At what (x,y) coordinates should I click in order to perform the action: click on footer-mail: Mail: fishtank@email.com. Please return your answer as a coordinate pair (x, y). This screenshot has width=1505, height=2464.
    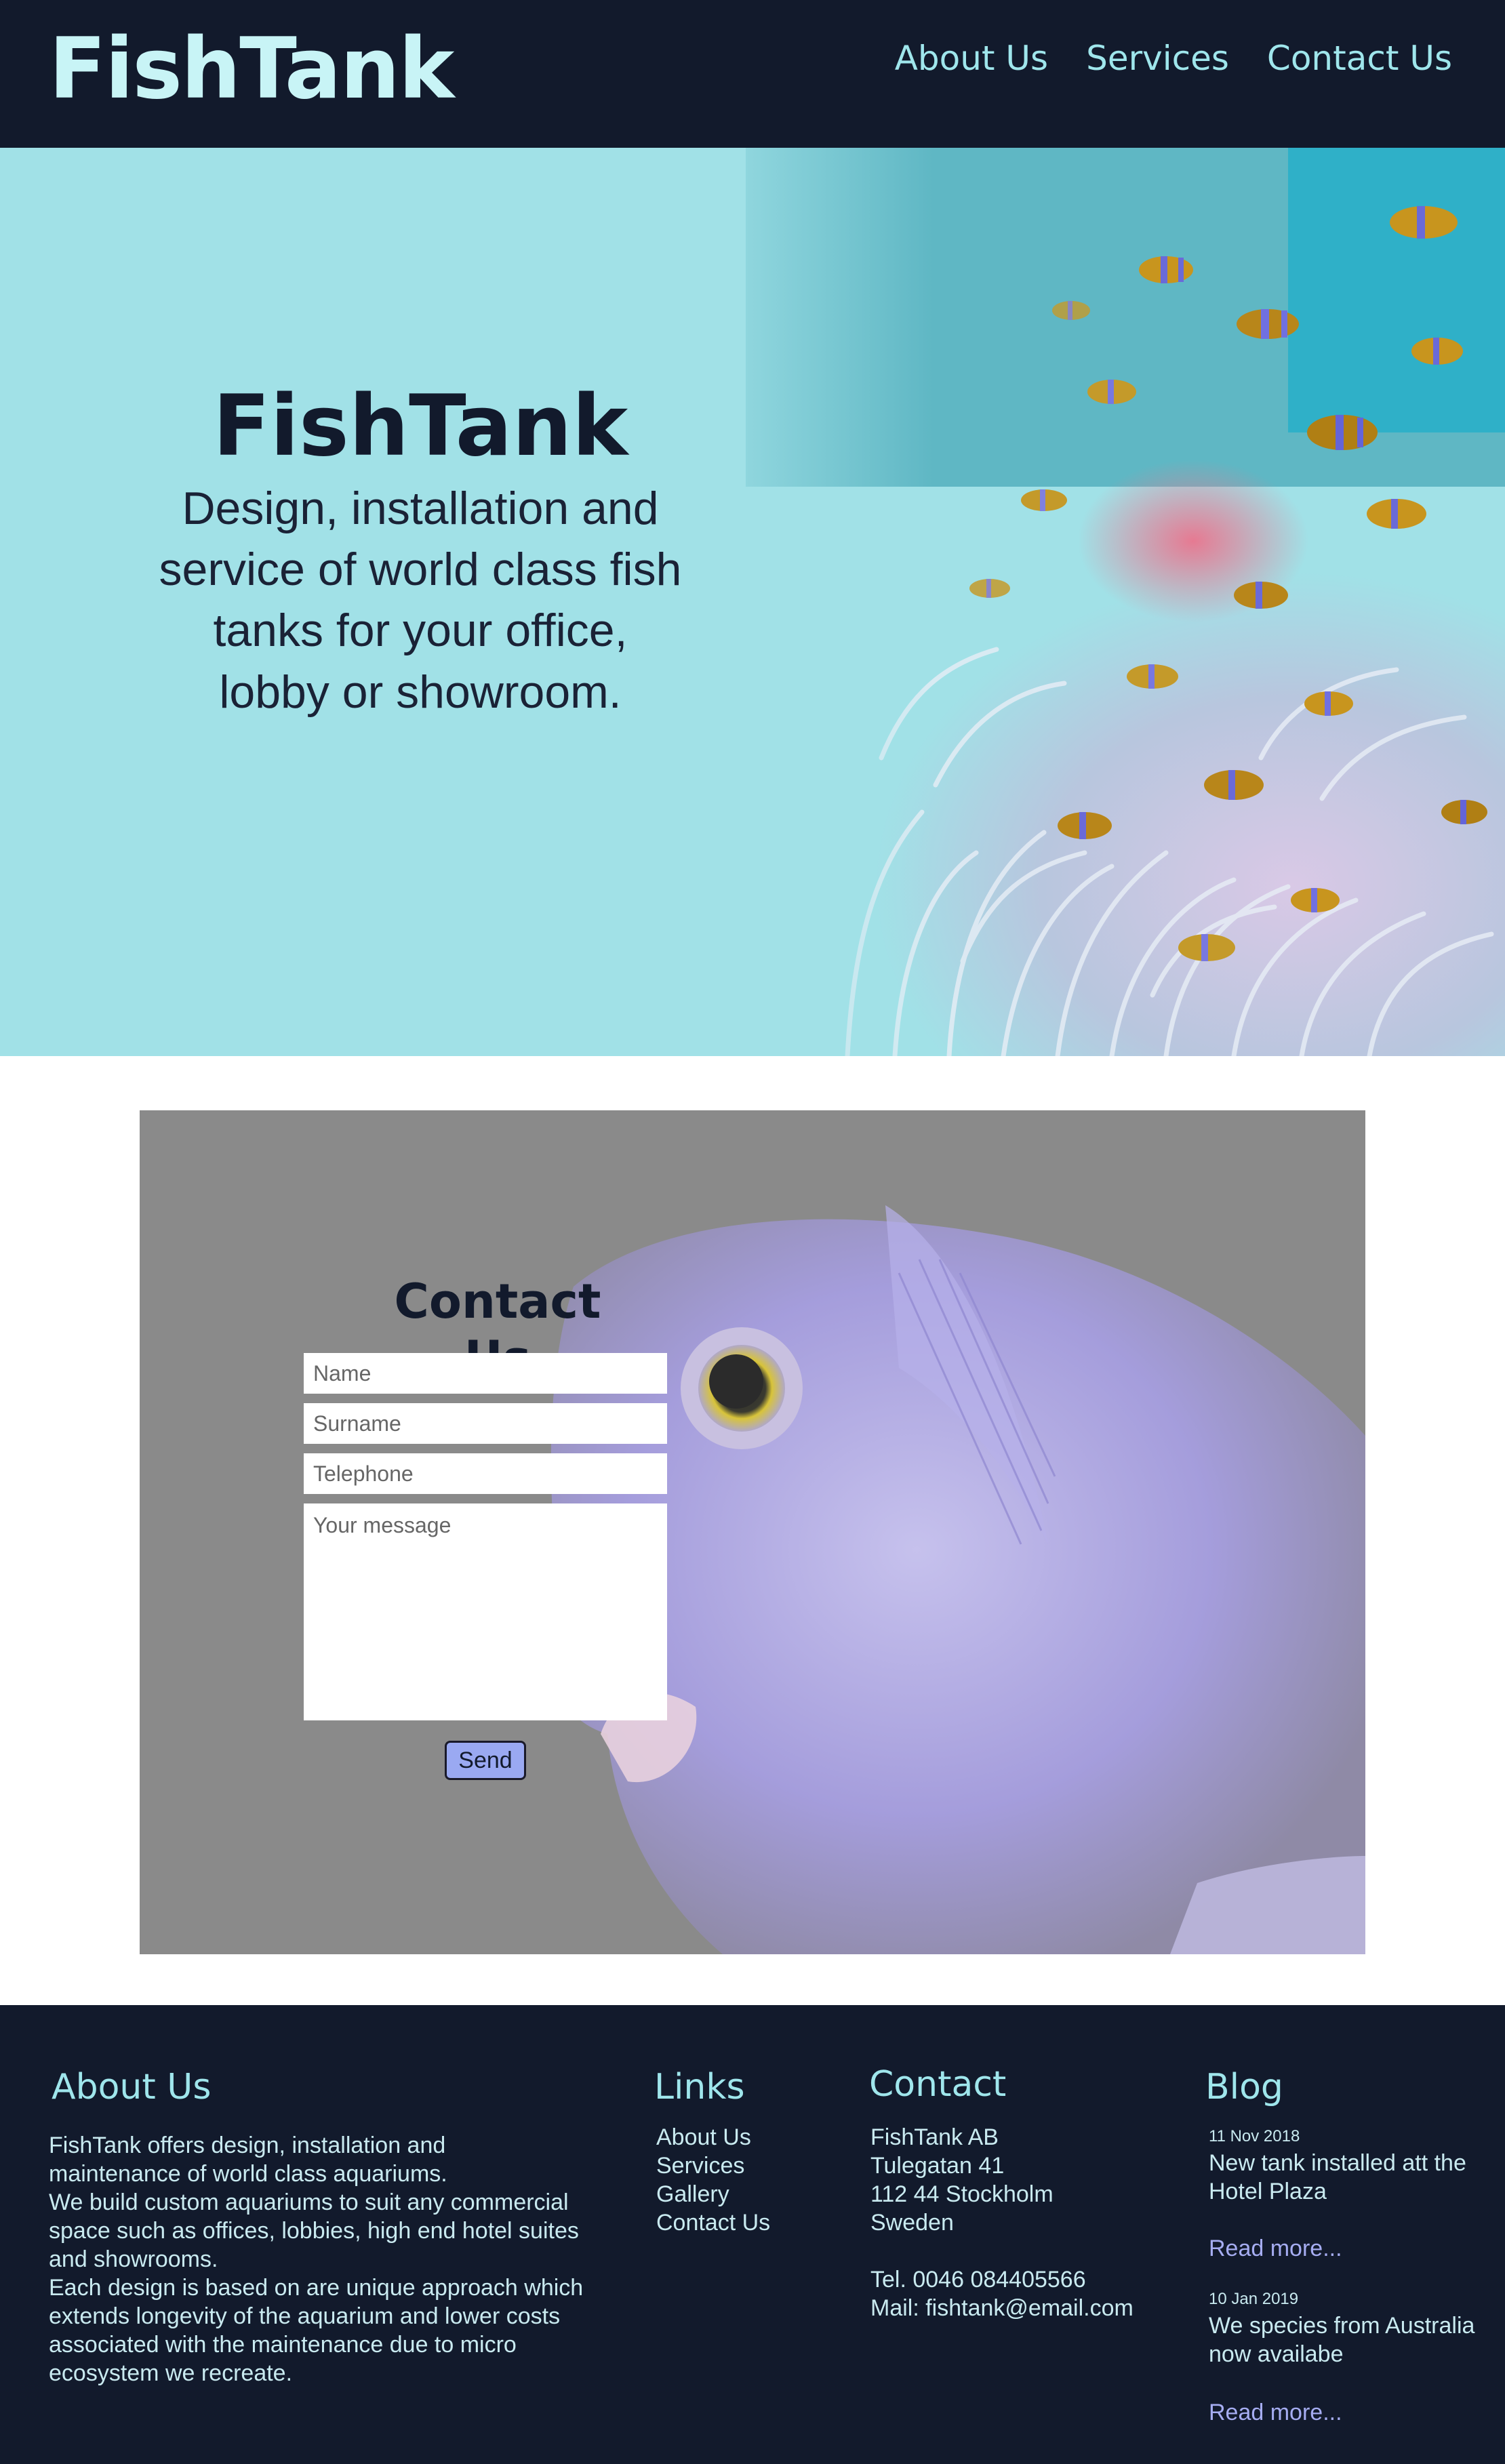
    Looking at the image, I should click on (1001, 2308).